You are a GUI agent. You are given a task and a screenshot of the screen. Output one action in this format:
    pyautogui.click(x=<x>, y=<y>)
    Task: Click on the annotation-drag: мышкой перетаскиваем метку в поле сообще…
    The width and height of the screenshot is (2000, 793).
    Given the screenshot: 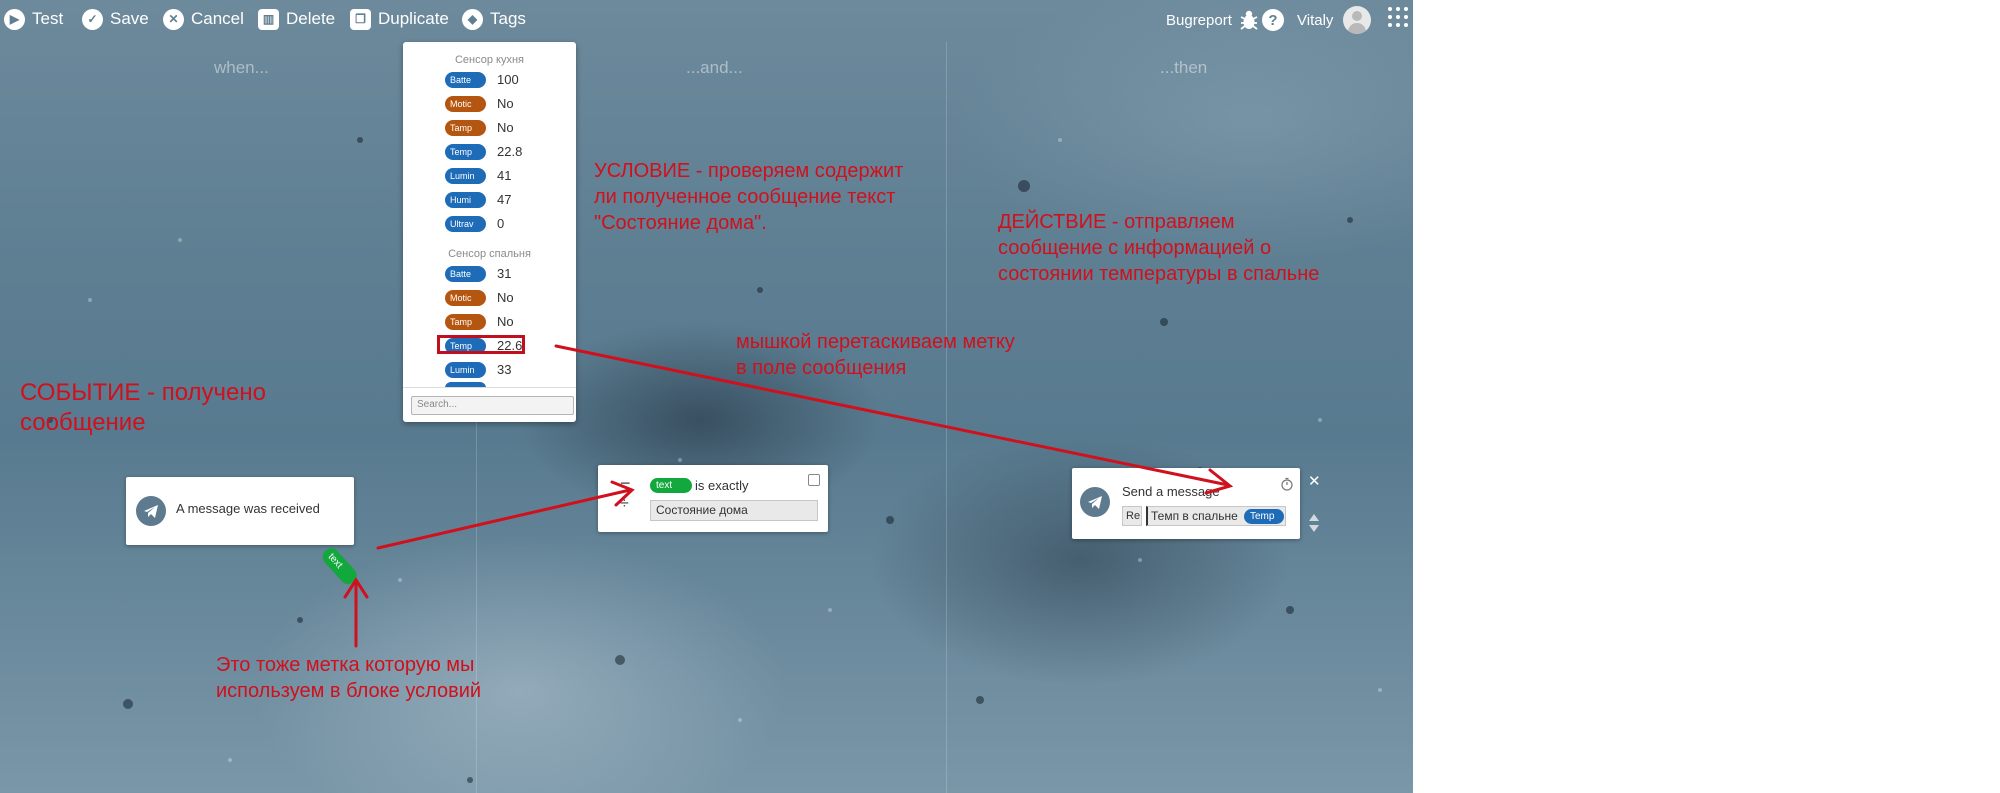 What is the action you would take?
    pyautogui.click(x=875, y=355)
    